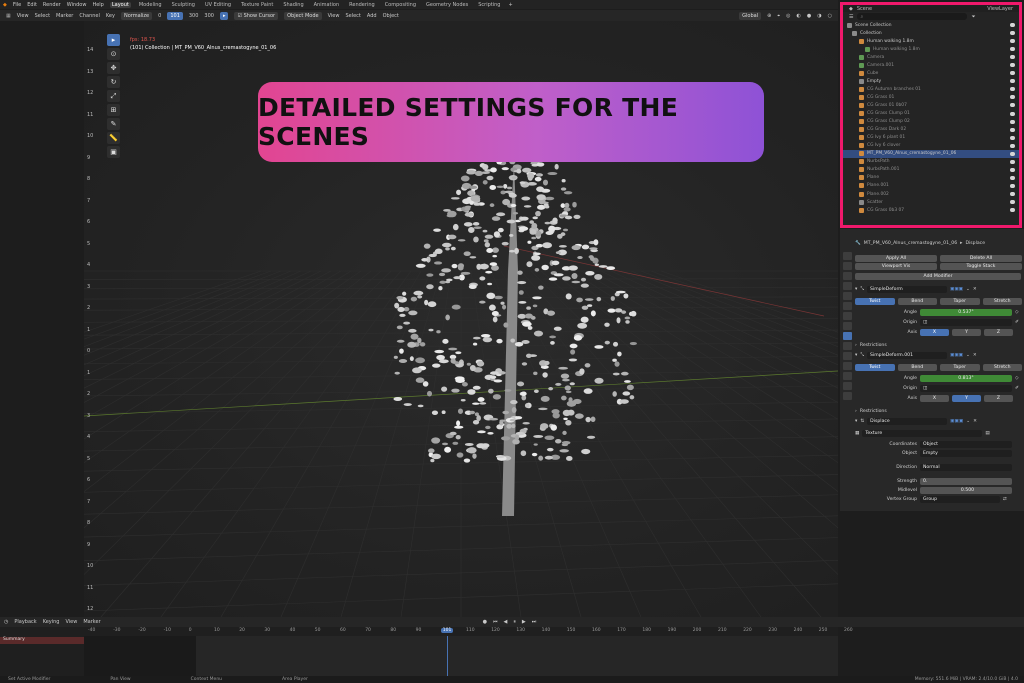 Image resolution: width=1024 pixels, height=683 pixels. Describe the element at coordinates (113, 82) in the screenshot. I see `rotate-tool-icon: ↻` at that location.